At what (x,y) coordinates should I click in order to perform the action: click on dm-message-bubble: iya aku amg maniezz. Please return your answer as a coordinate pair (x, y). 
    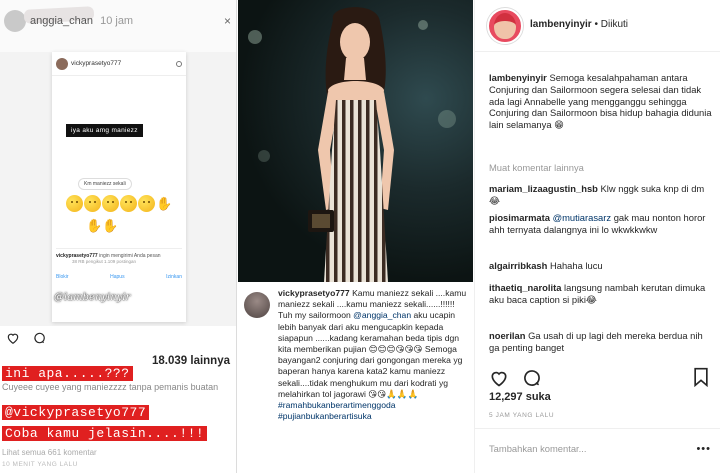
    Looking at the image, I should click on (104, 130).